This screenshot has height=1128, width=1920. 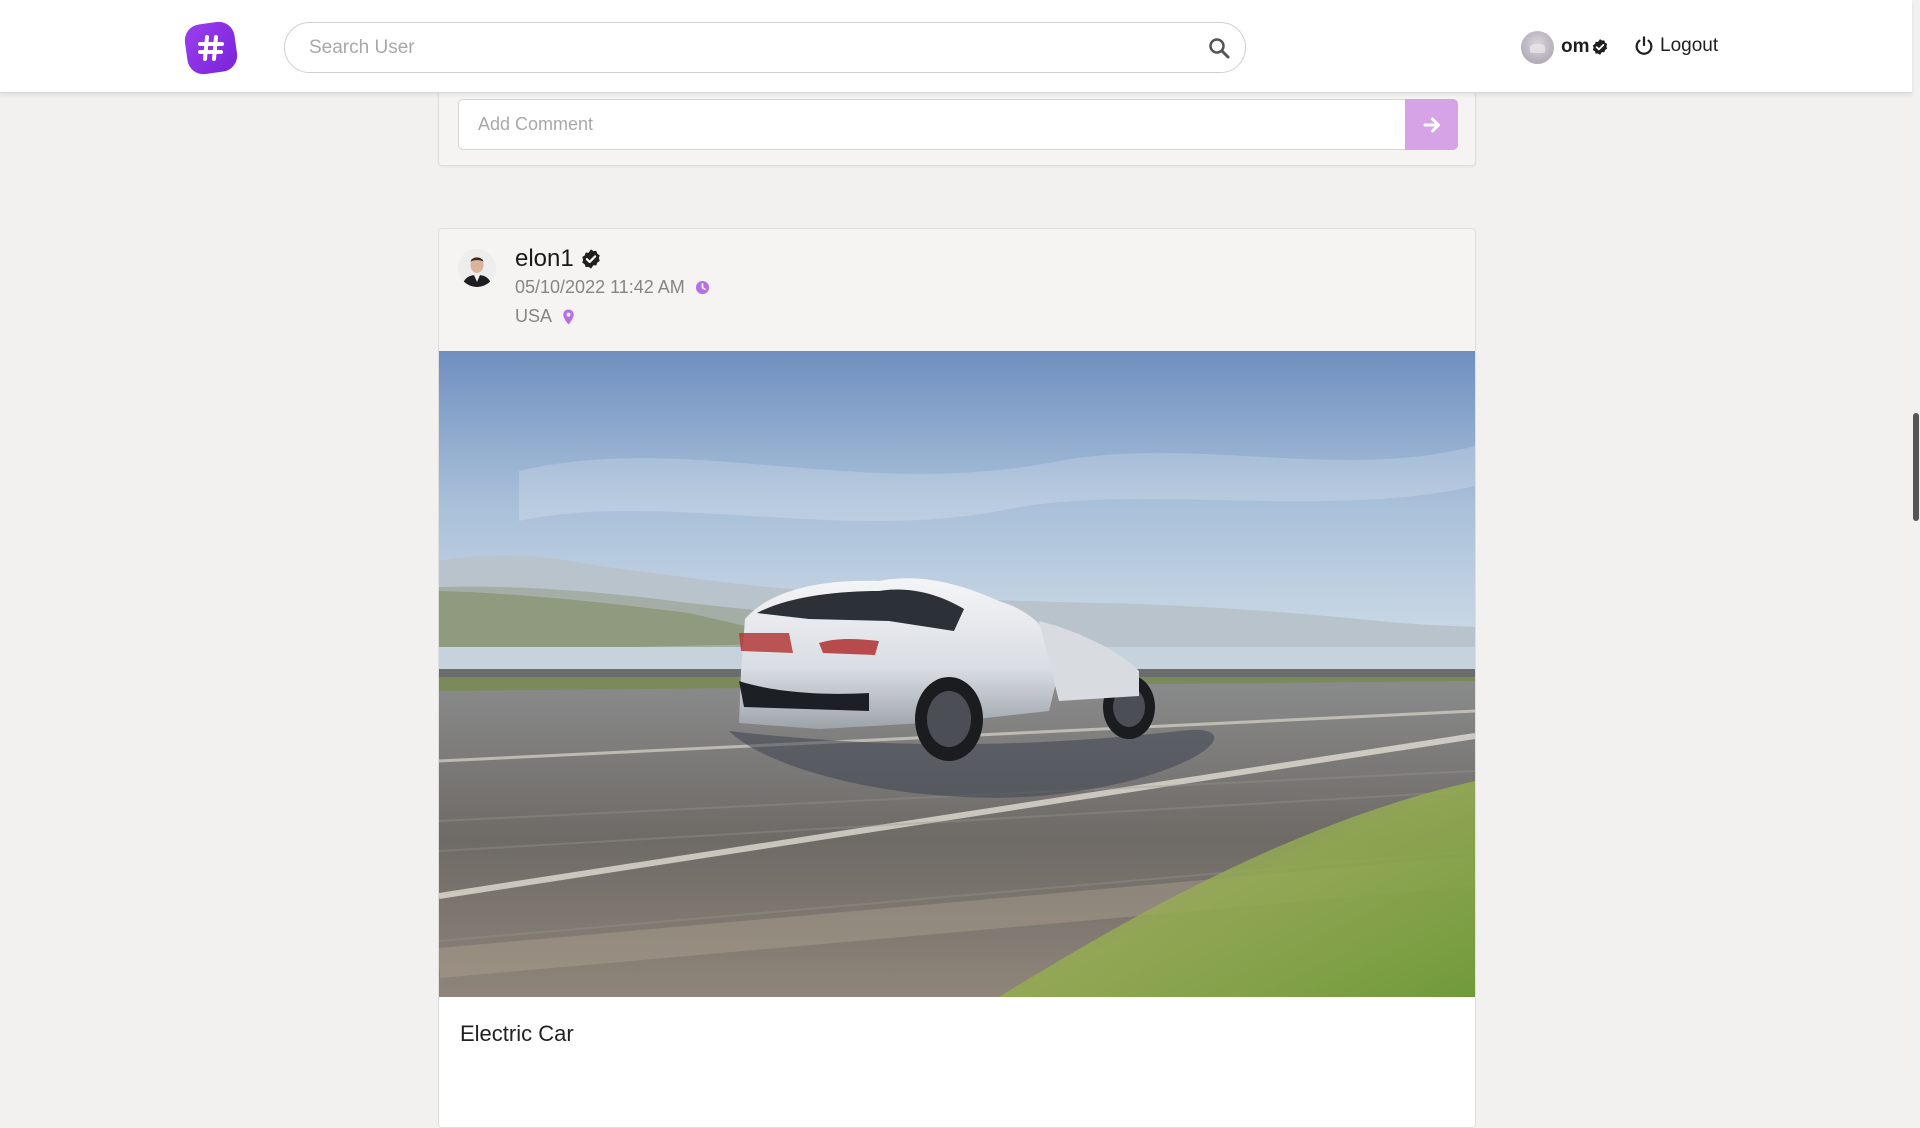 I want to click on post-author-name: elon1, so click(x=544, y=259).